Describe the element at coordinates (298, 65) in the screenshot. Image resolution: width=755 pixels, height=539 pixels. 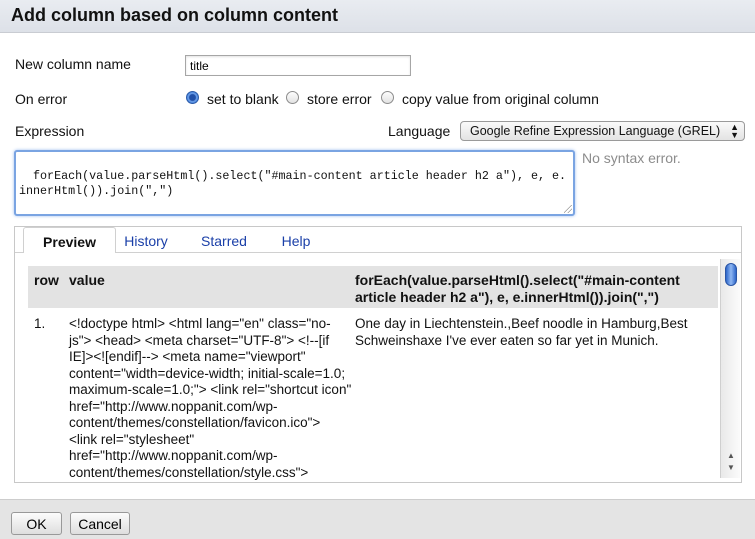
I see `new-column-name-input` at that location.